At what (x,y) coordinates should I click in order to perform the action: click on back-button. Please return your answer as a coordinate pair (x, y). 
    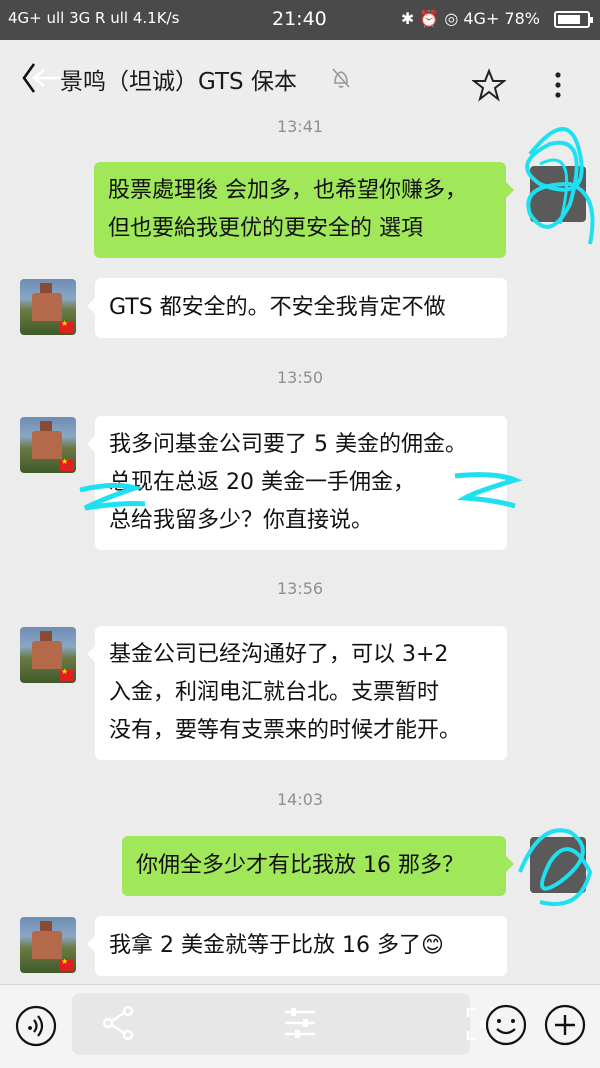
    Looking at the image, I should click on (42, 78).